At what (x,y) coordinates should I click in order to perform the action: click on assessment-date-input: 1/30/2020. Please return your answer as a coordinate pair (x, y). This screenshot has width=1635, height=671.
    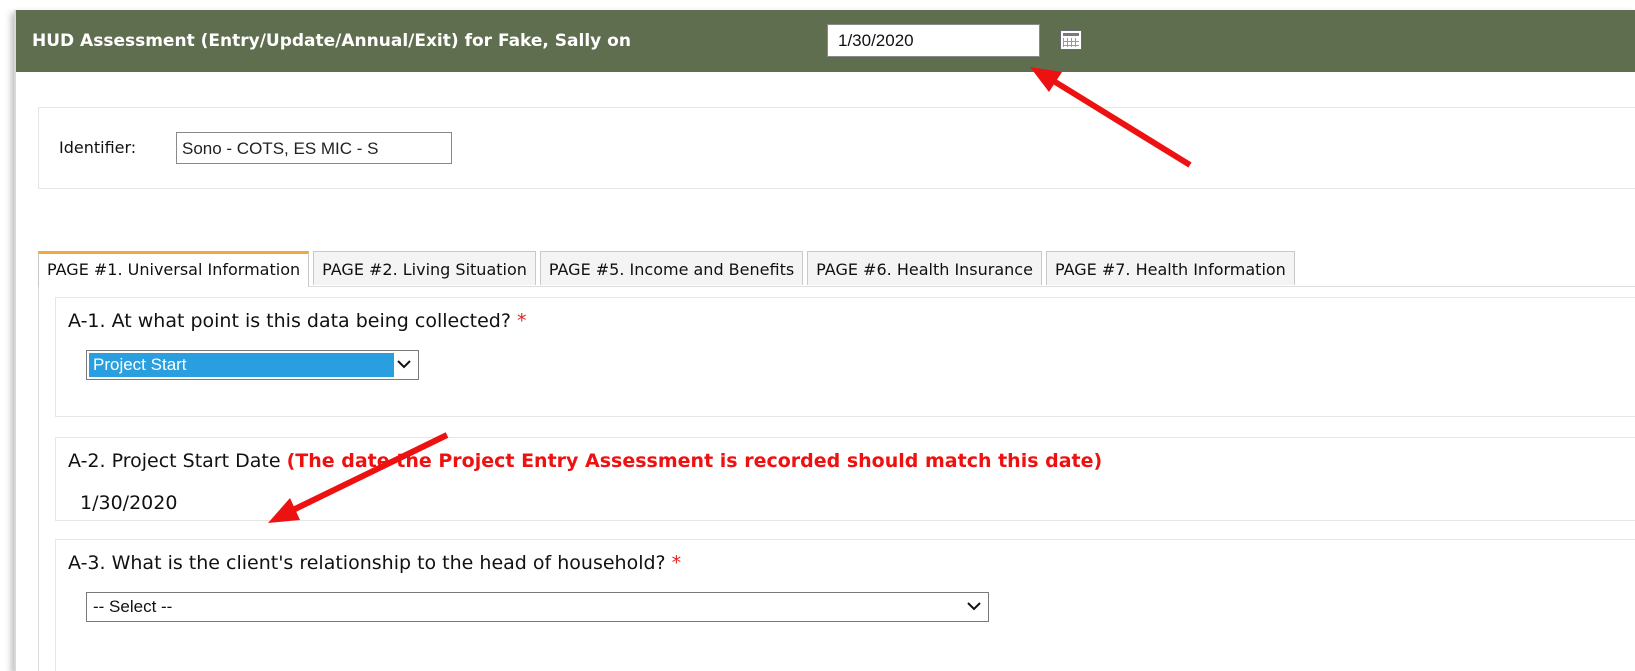
    Looking at the image, I should click on (933, 40).